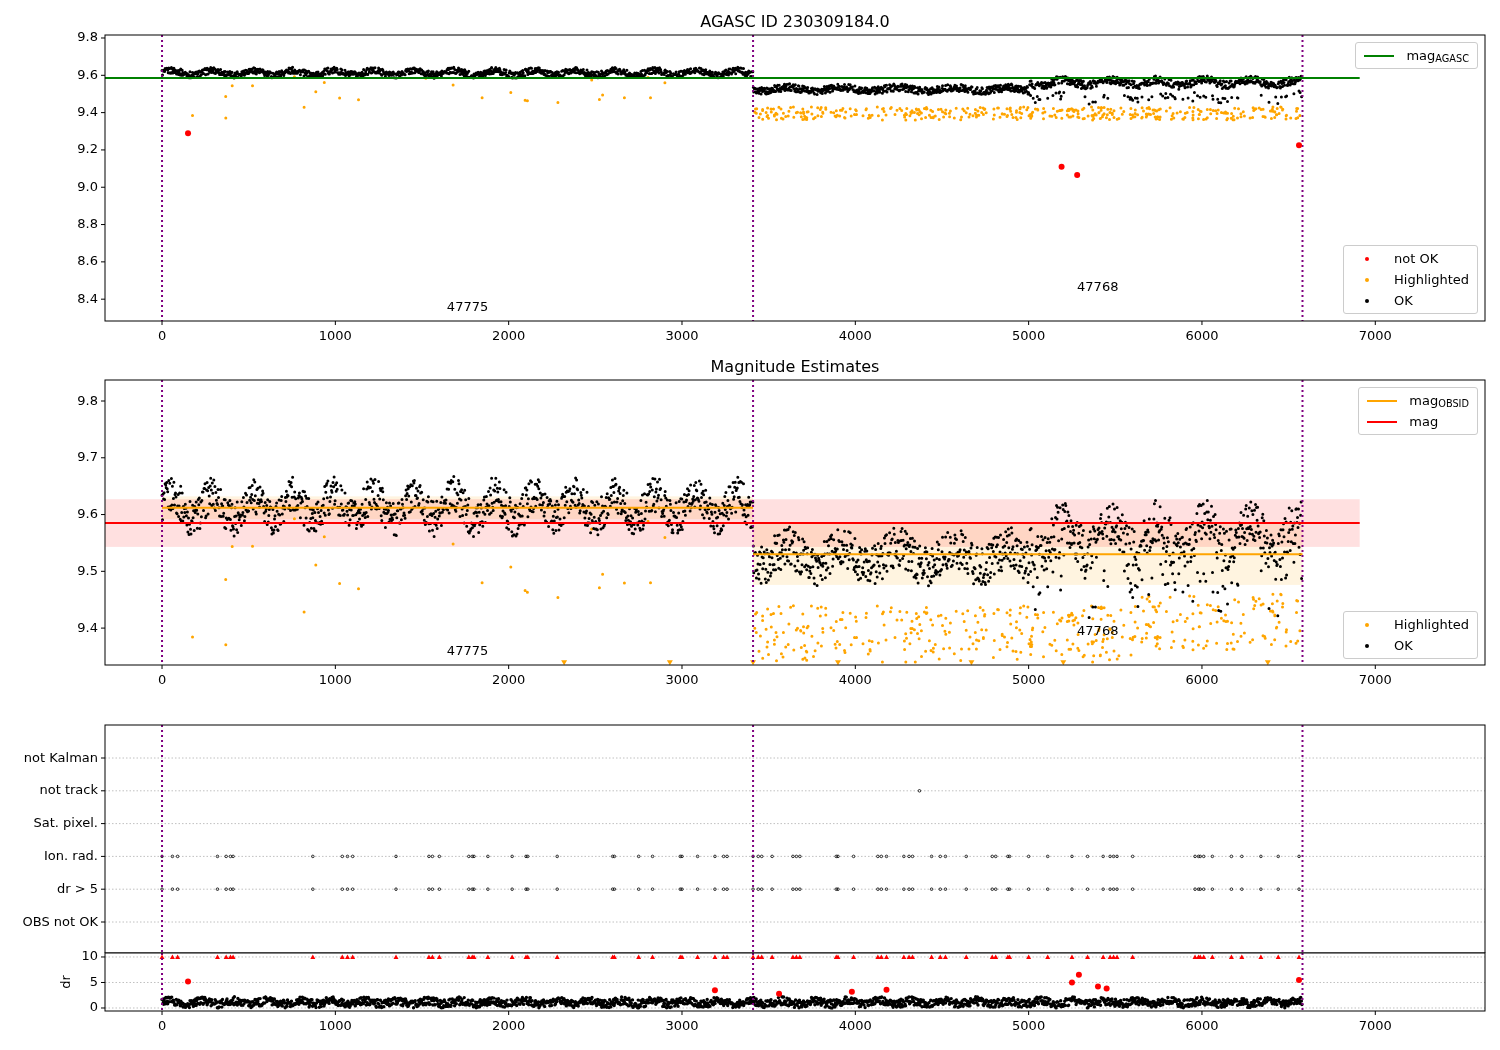 The width and height of the screenshot is (1500, 1050). I want to click on flag-row-label: Ion. rad., so click(71, 855).